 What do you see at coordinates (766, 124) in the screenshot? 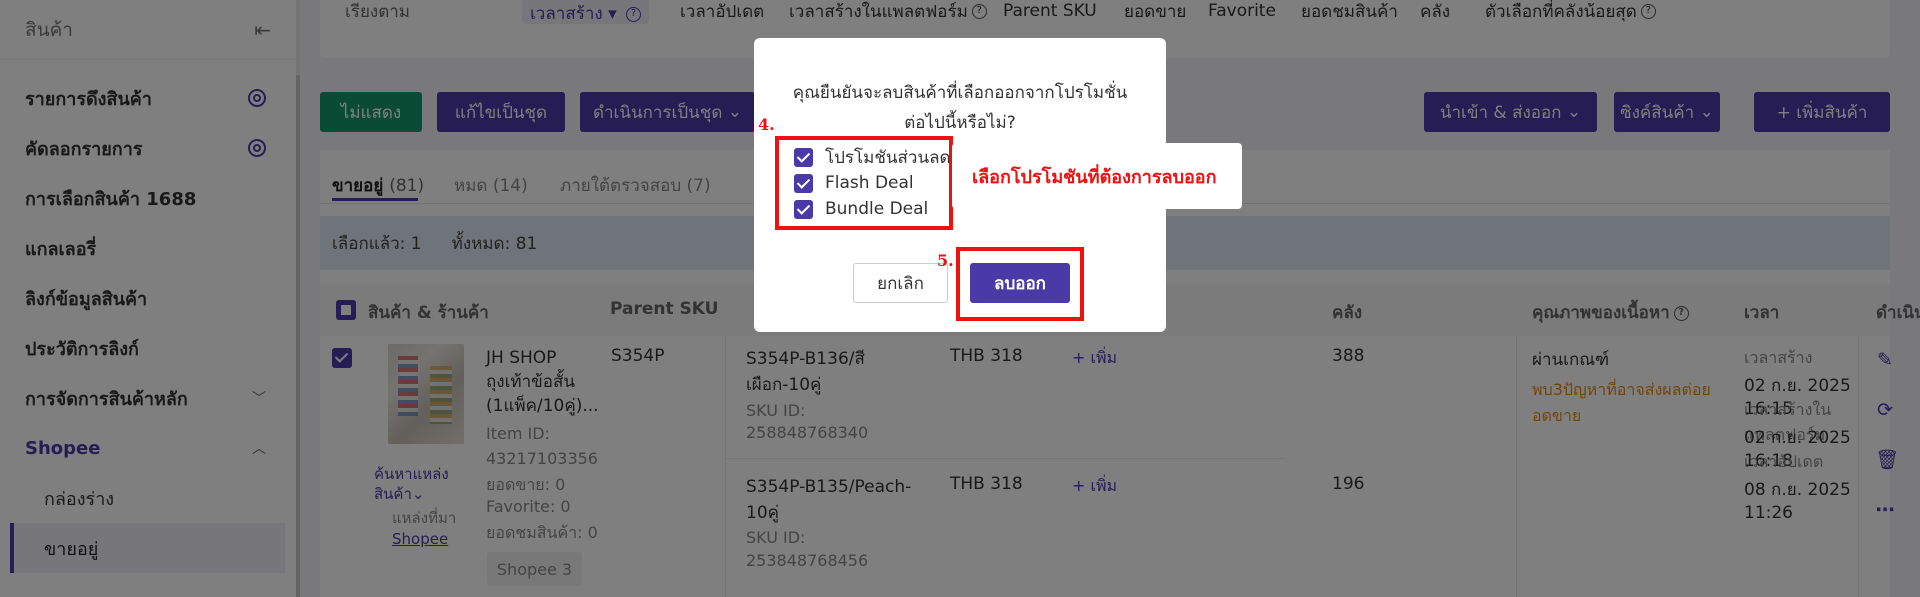
I see `step-4-marker: 4.` at bounding box center [766, 124].